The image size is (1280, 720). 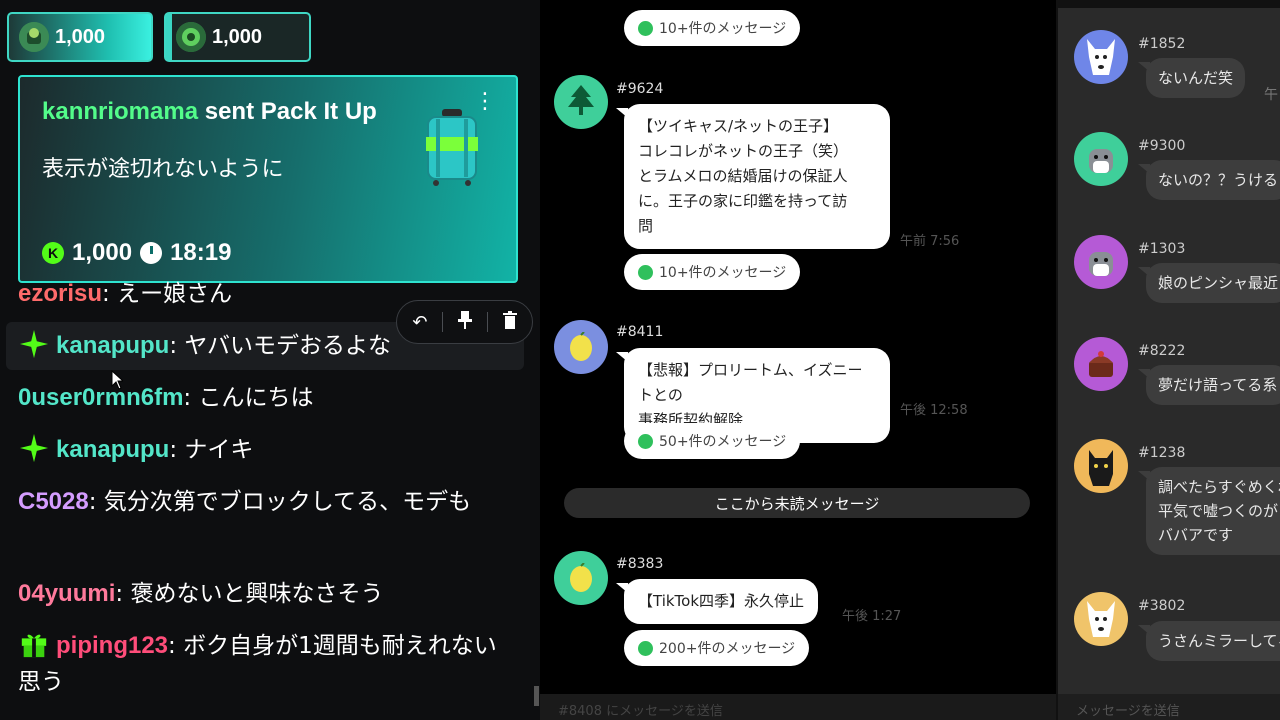 What do you see at coordinates (100, 397) in the screenshot?
I see `chat-username: 0user0rmn6fm` at bounding box center [100, 397].